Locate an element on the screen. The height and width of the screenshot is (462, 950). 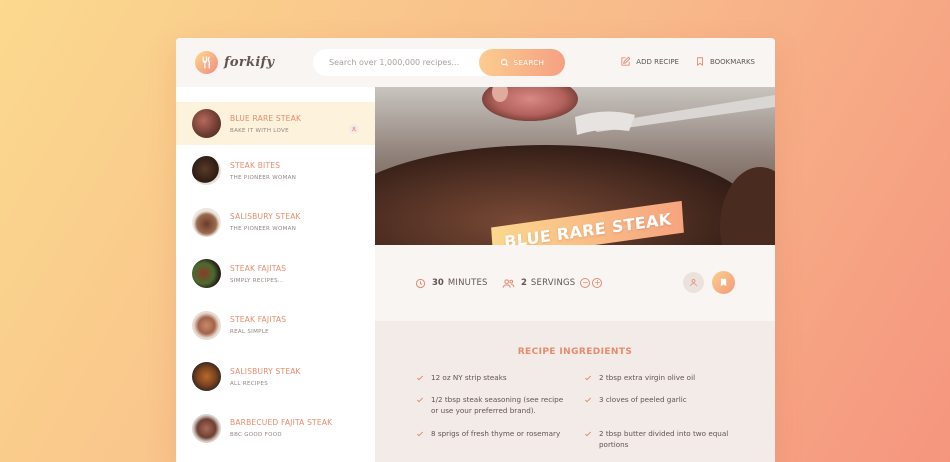
search-form: SEARCH is located at coordinates (439, 62).